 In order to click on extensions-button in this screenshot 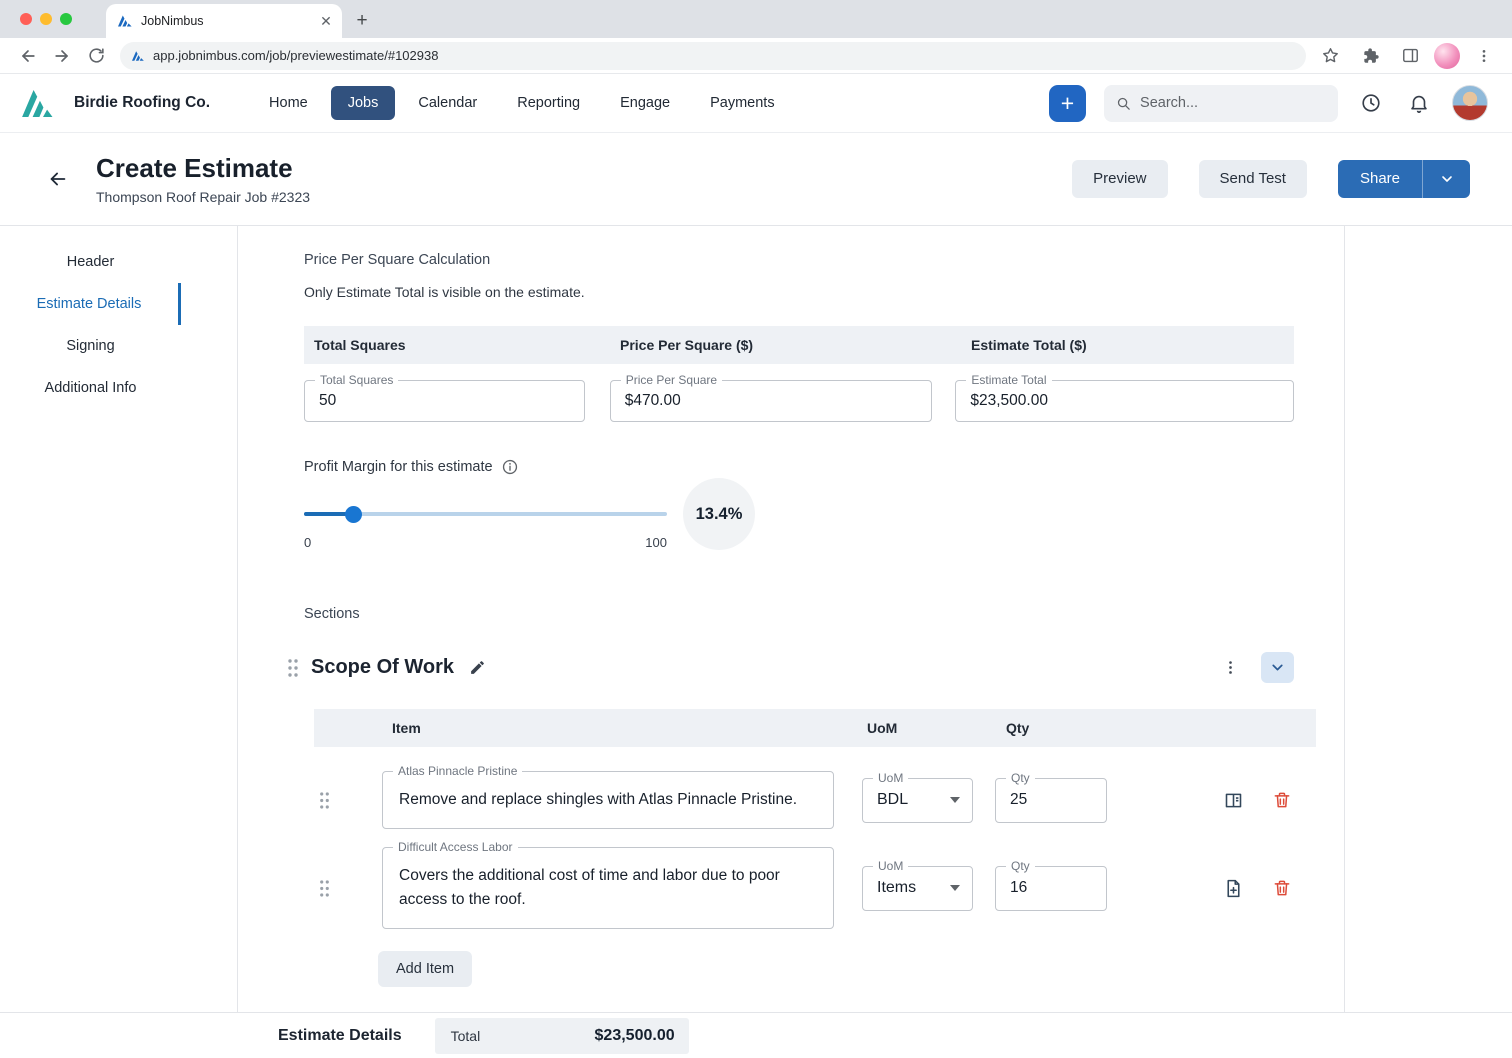, I will do `click(1370, 56)`.